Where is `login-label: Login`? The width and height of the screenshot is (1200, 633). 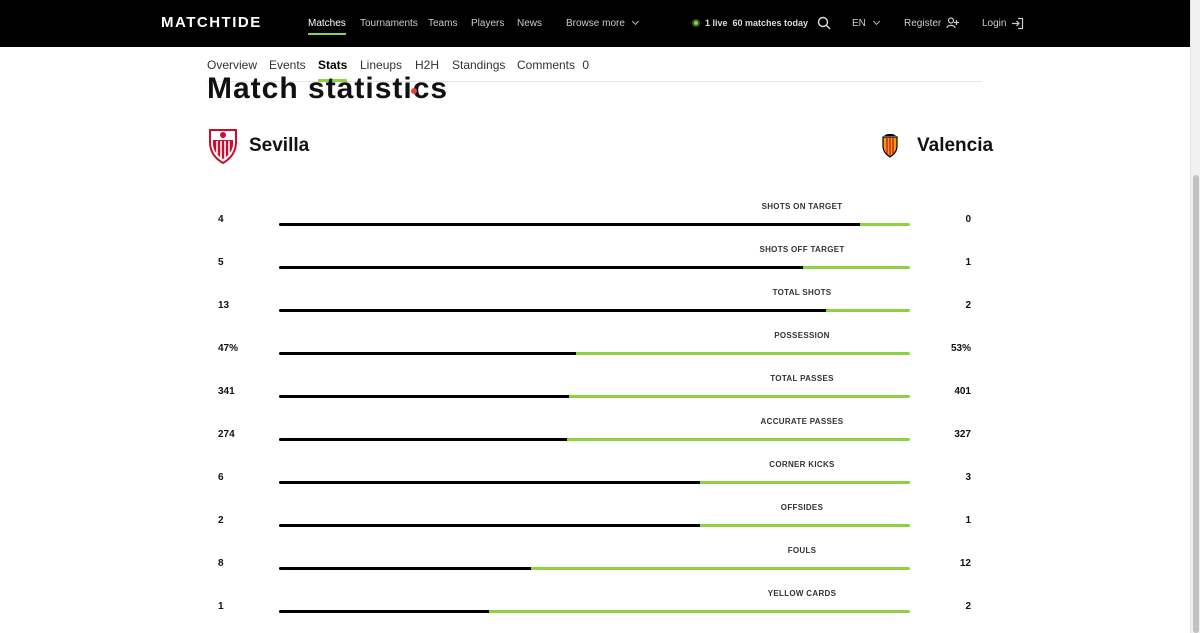 login-label: Login is located at coordinates (994, 23).